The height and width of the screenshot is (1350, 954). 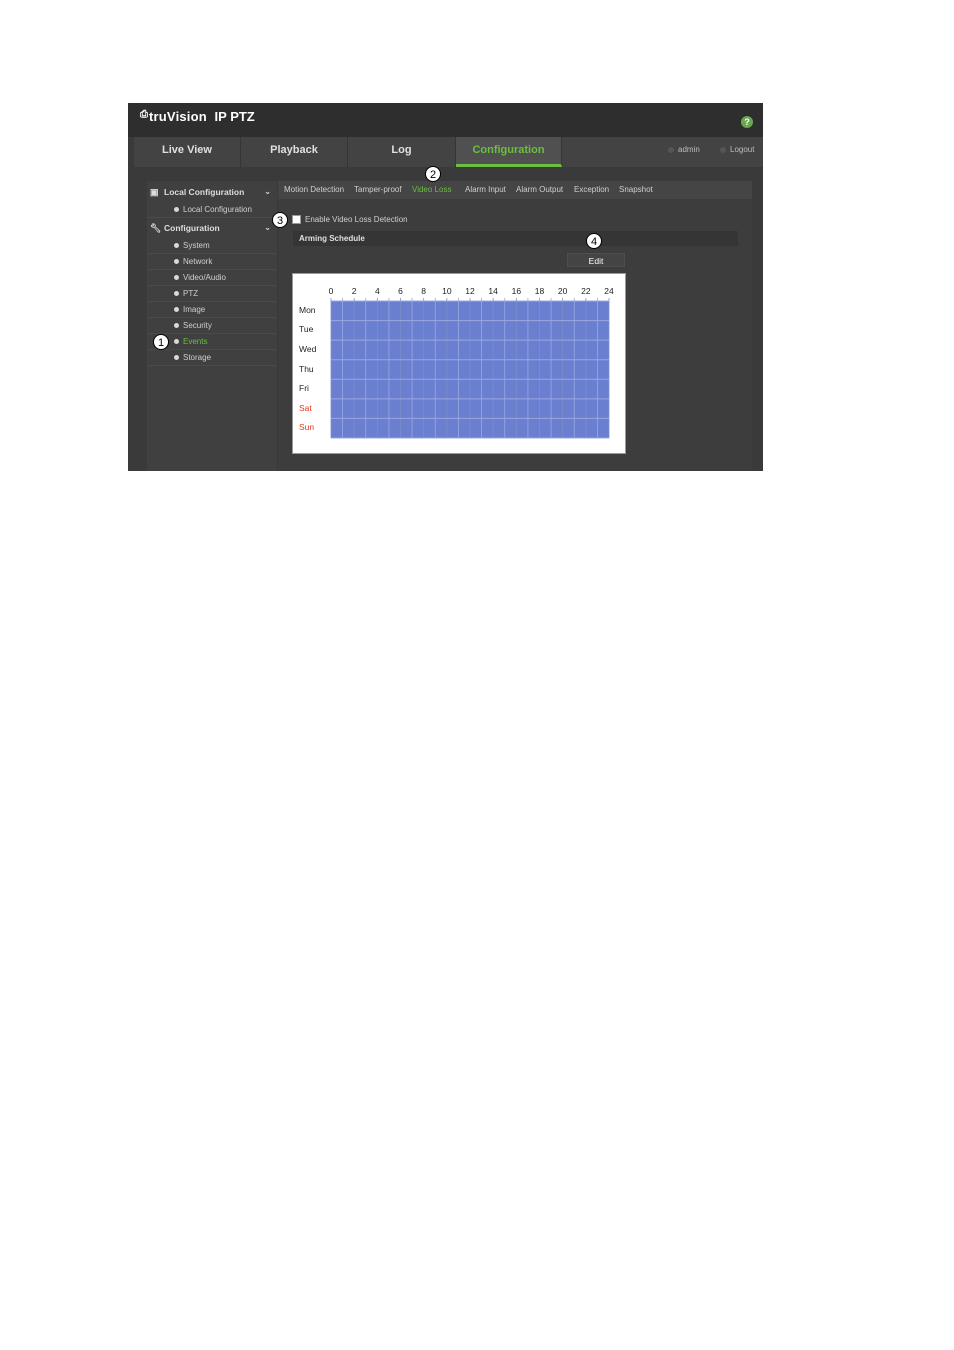 I want to click on user-link: admin, so click(x=684, y=149).